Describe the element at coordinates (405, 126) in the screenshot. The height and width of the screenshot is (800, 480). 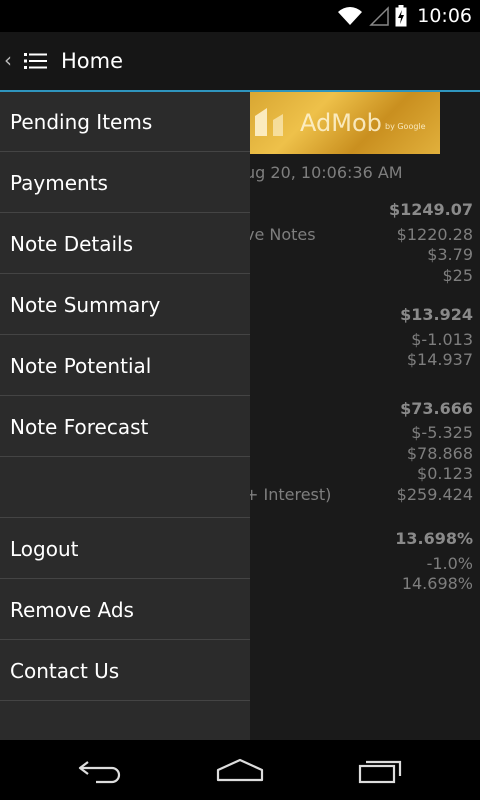
I see `ad-sub-text: by Google` at that location.